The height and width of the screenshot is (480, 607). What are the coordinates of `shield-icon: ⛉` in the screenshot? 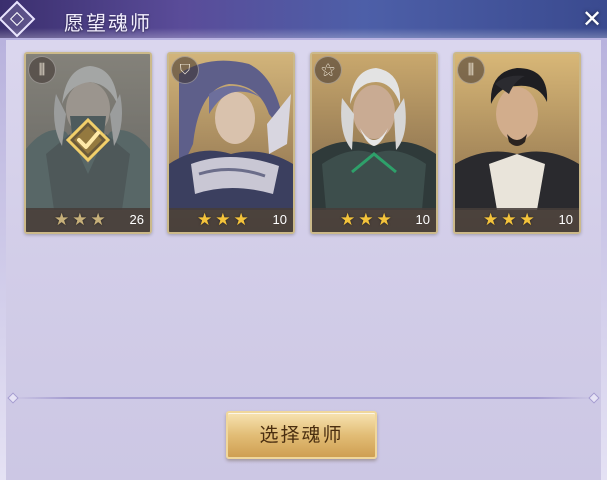 It's located at (185, 70).